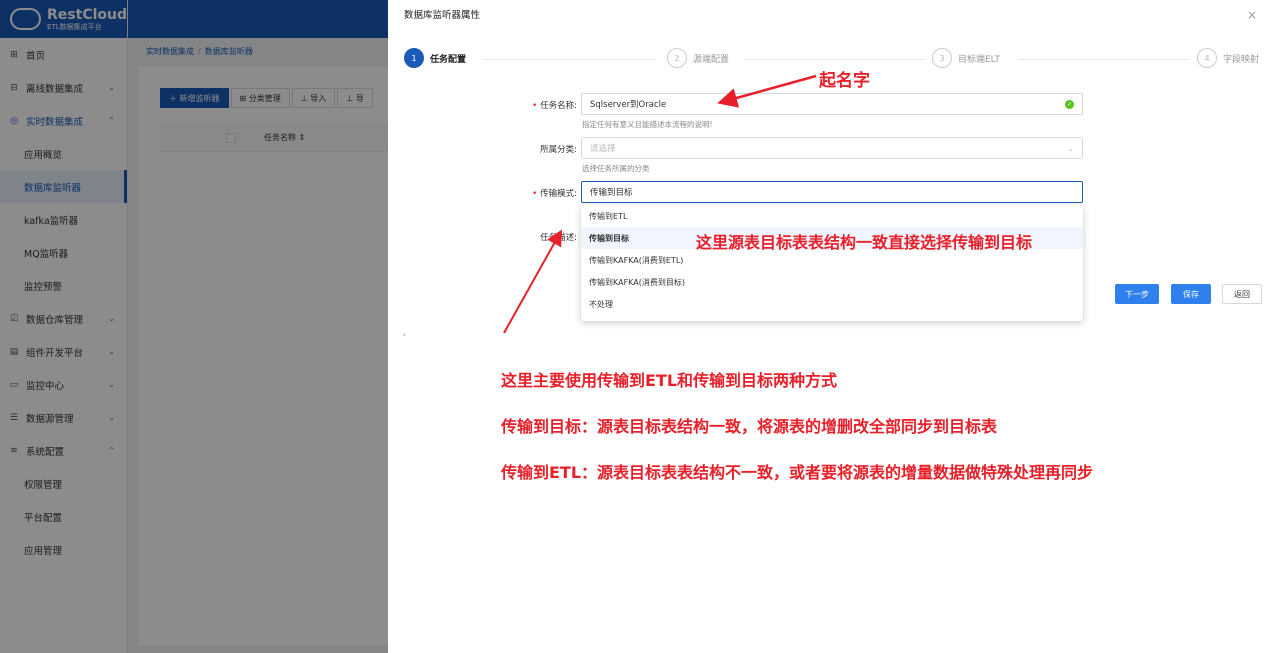  I want to click on step-task-config: 1 任务配置, so click(435, 58).